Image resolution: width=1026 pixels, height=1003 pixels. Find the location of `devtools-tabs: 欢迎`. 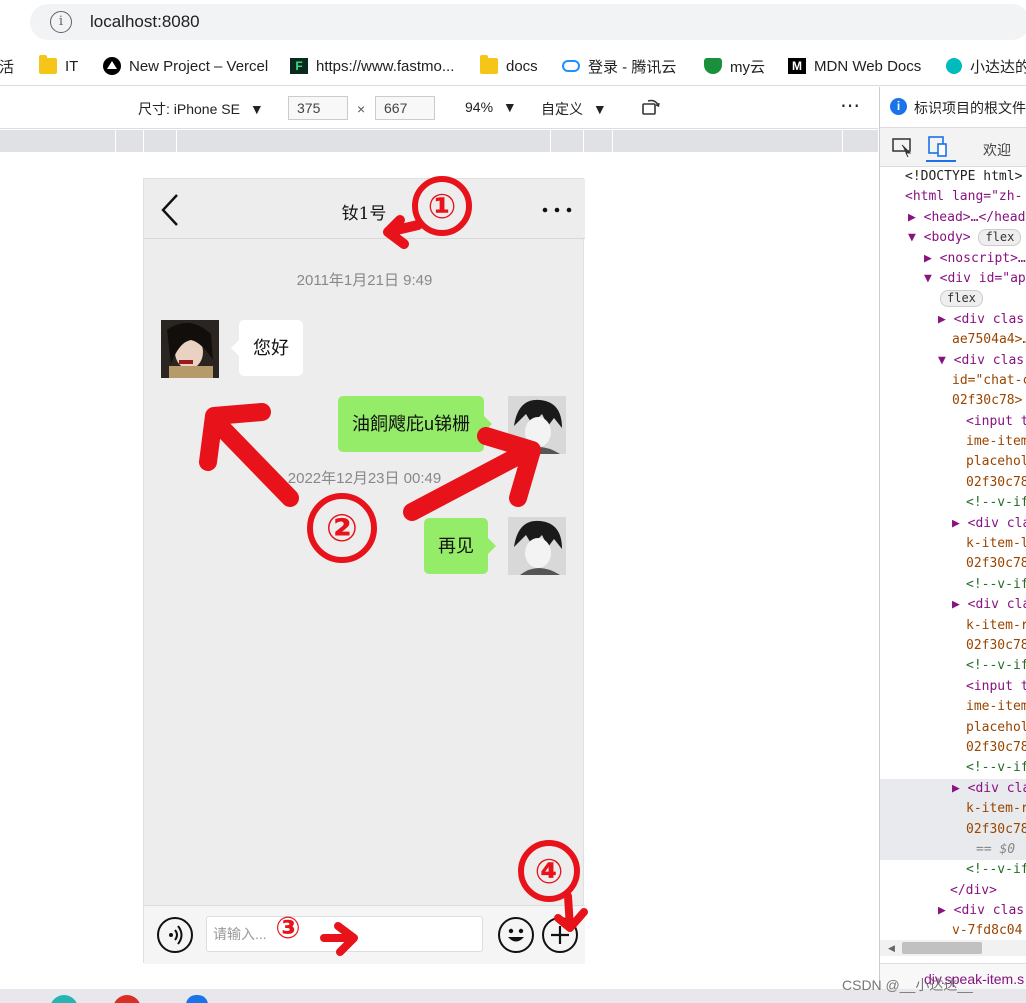

devtools-tabs: 欢迎 is located at coordinates (953, 147).